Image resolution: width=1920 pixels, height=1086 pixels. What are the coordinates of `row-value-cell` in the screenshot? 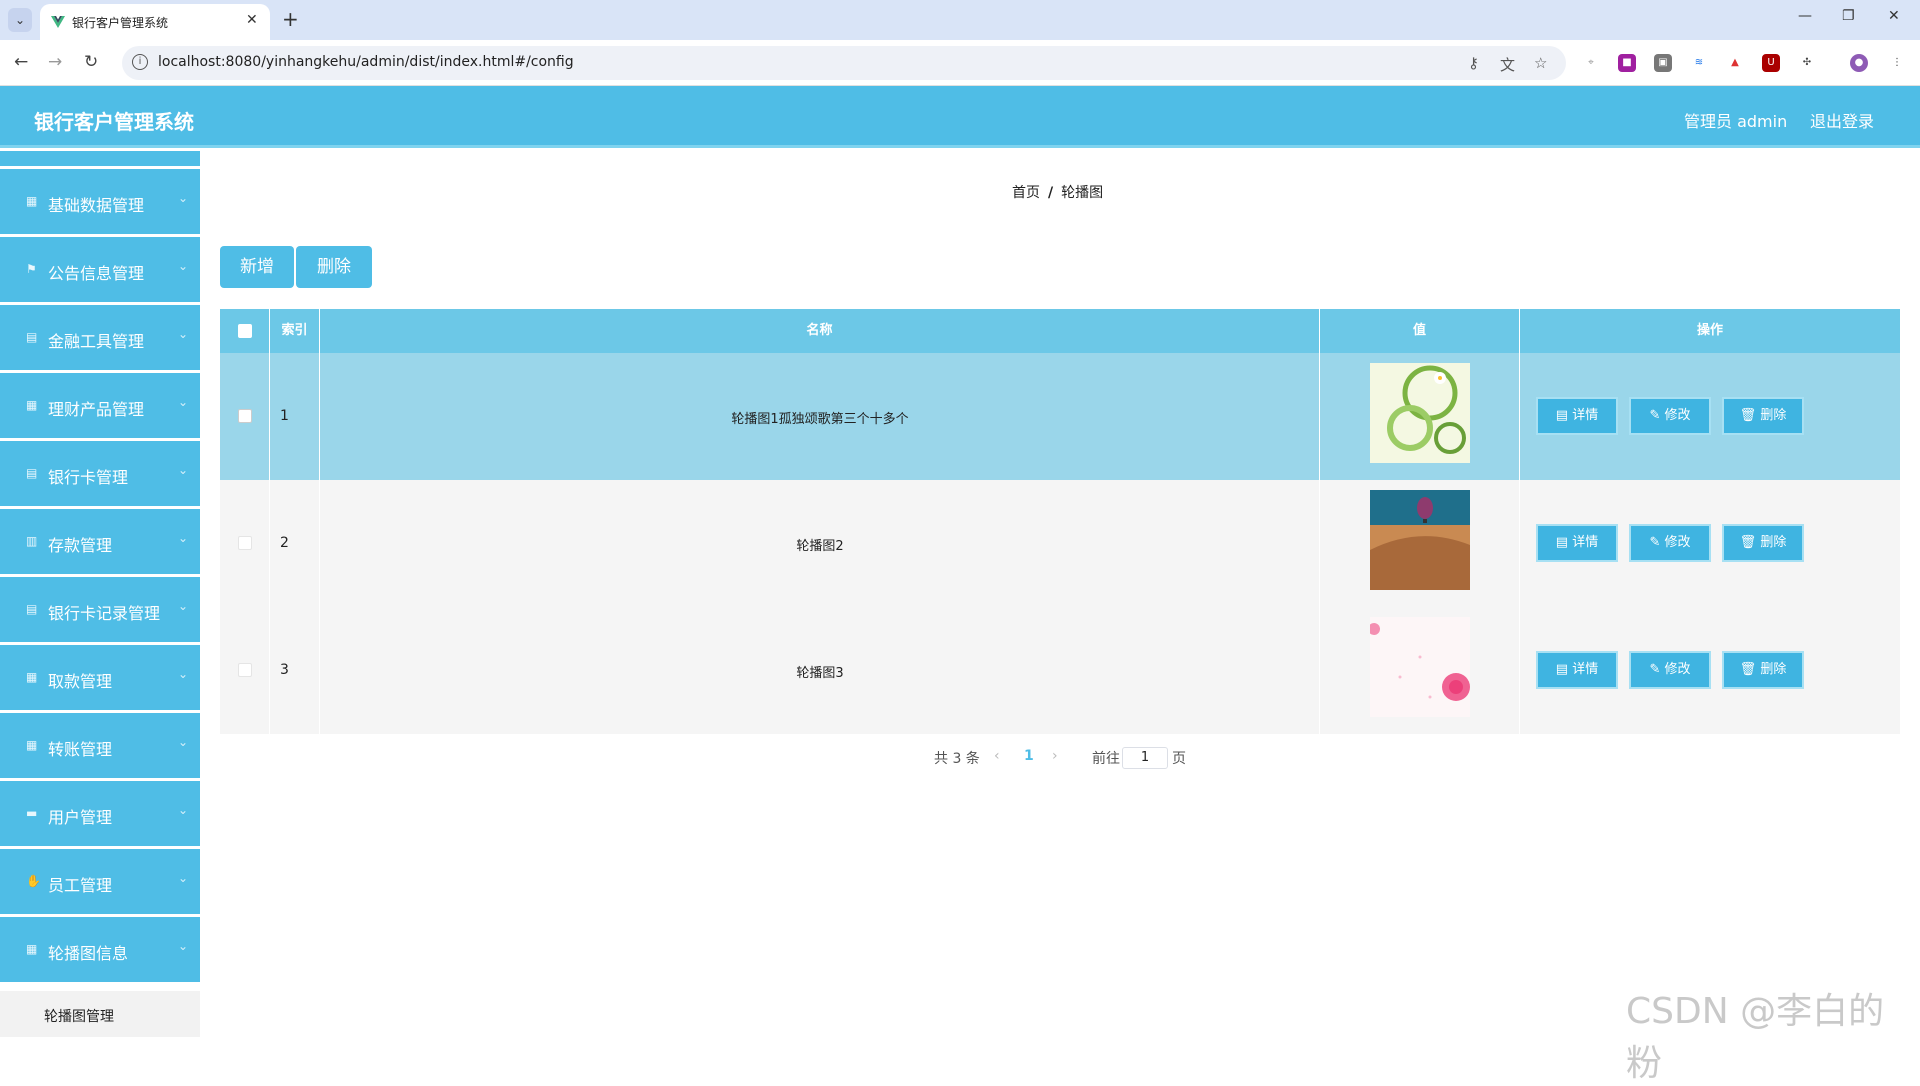 It's located at (1420, 543).